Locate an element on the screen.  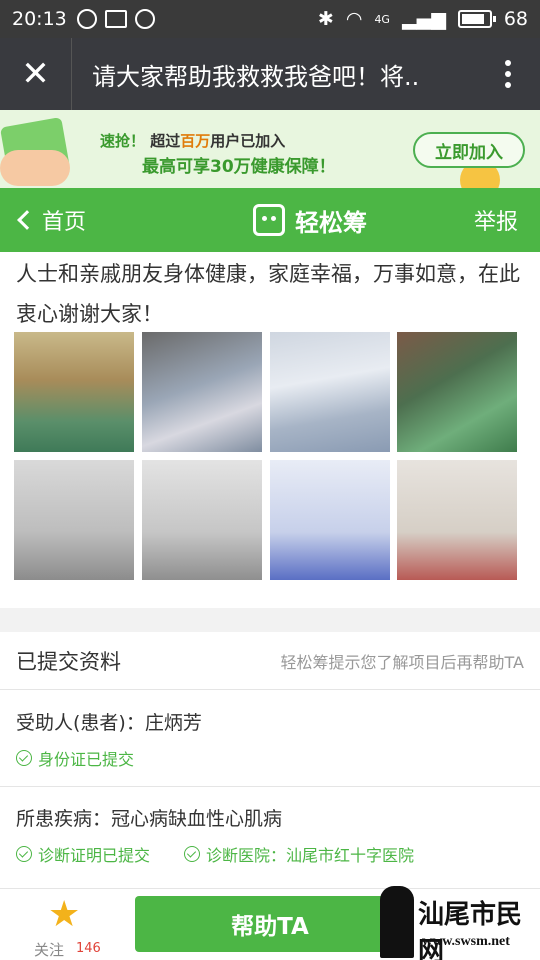
page-title: 请大家帮助我救救我爸吧！将.. is located at coordinates (256, 76).